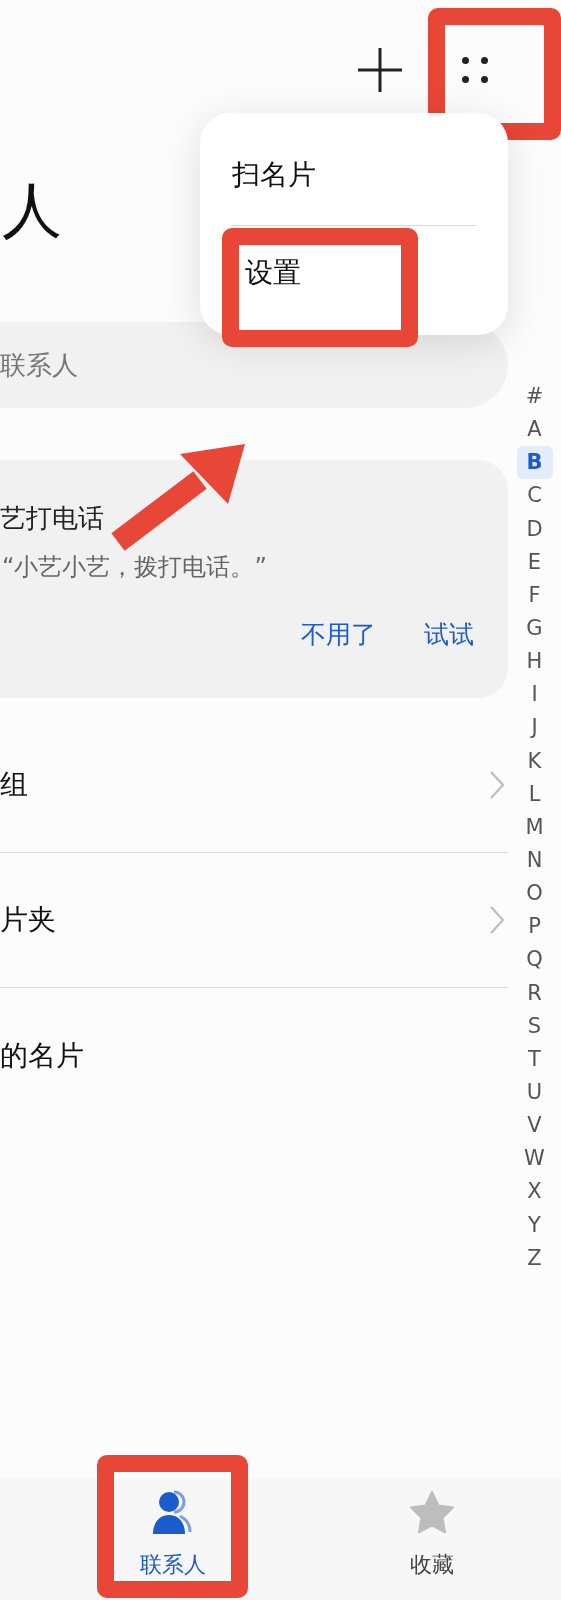 The height and width of the screenshot is (1600, 561). What do you see at coordinates (32, 210) in the screenshot?
I see `page-title: 人` at bounding box center [32, 210].